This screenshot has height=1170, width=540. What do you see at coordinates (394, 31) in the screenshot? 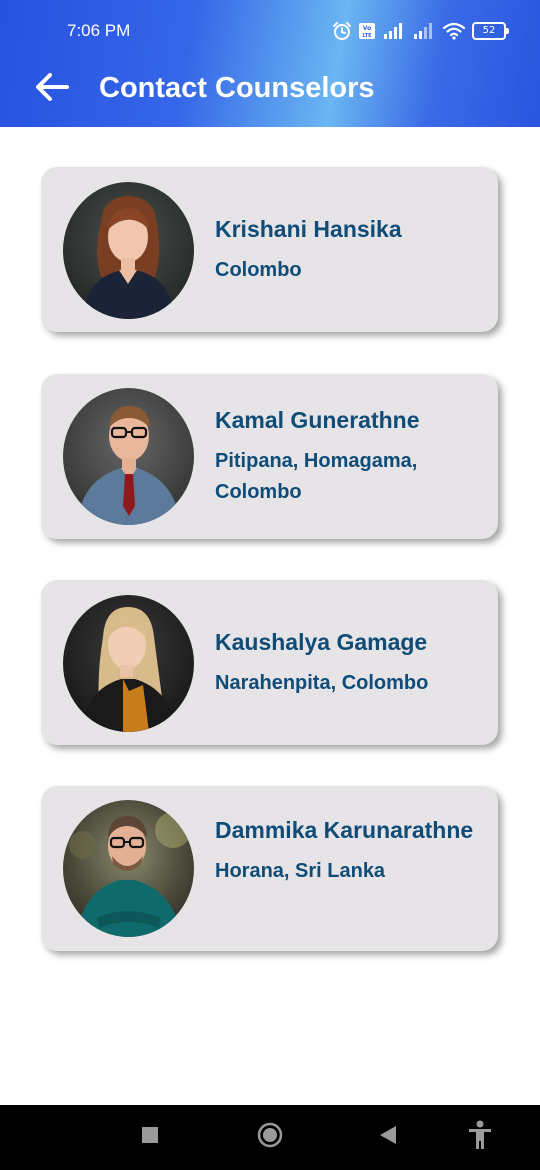
I see `signal-icon` at bounding box center [394, 31].